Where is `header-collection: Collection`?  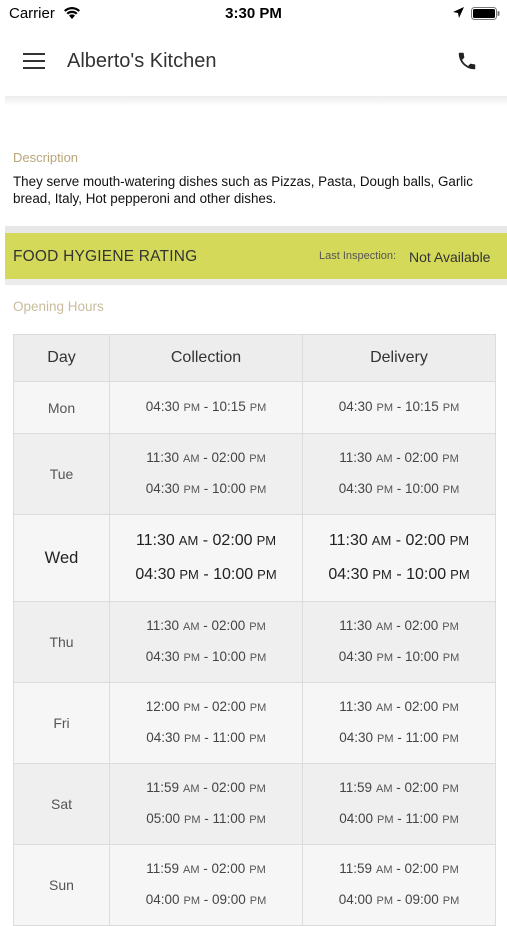 header-collection: Collection is located at coordinates (206, 358).